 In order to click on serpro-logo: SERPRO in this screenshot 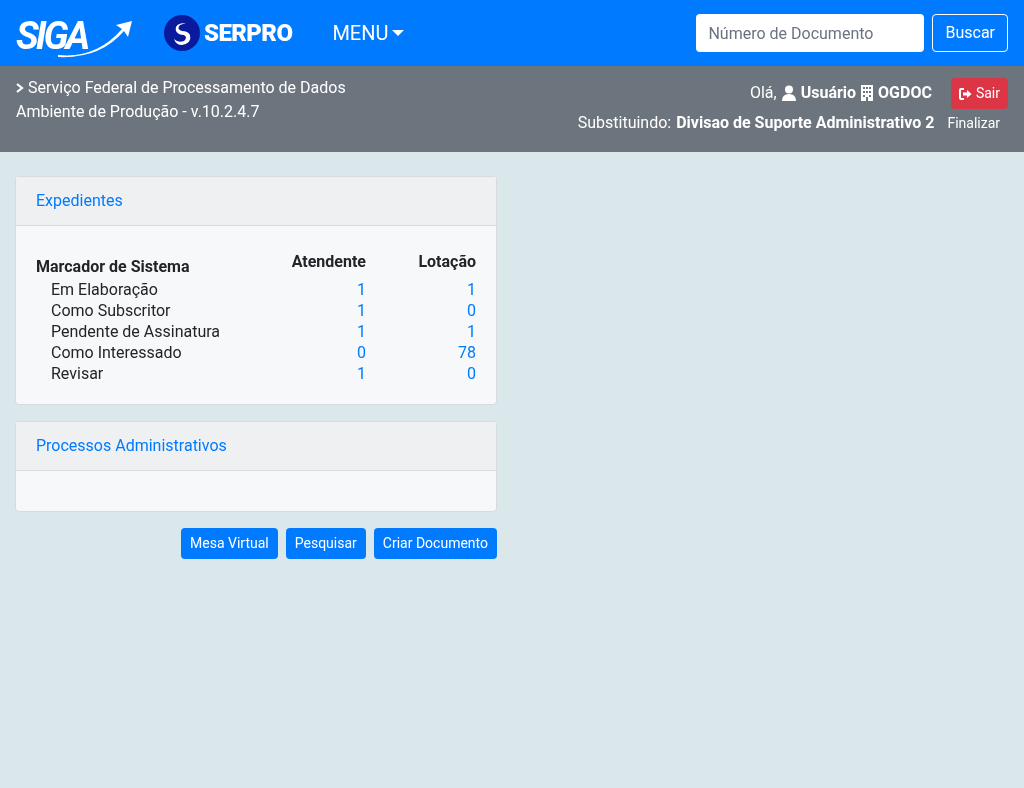, I will do `click(228, 33)`.